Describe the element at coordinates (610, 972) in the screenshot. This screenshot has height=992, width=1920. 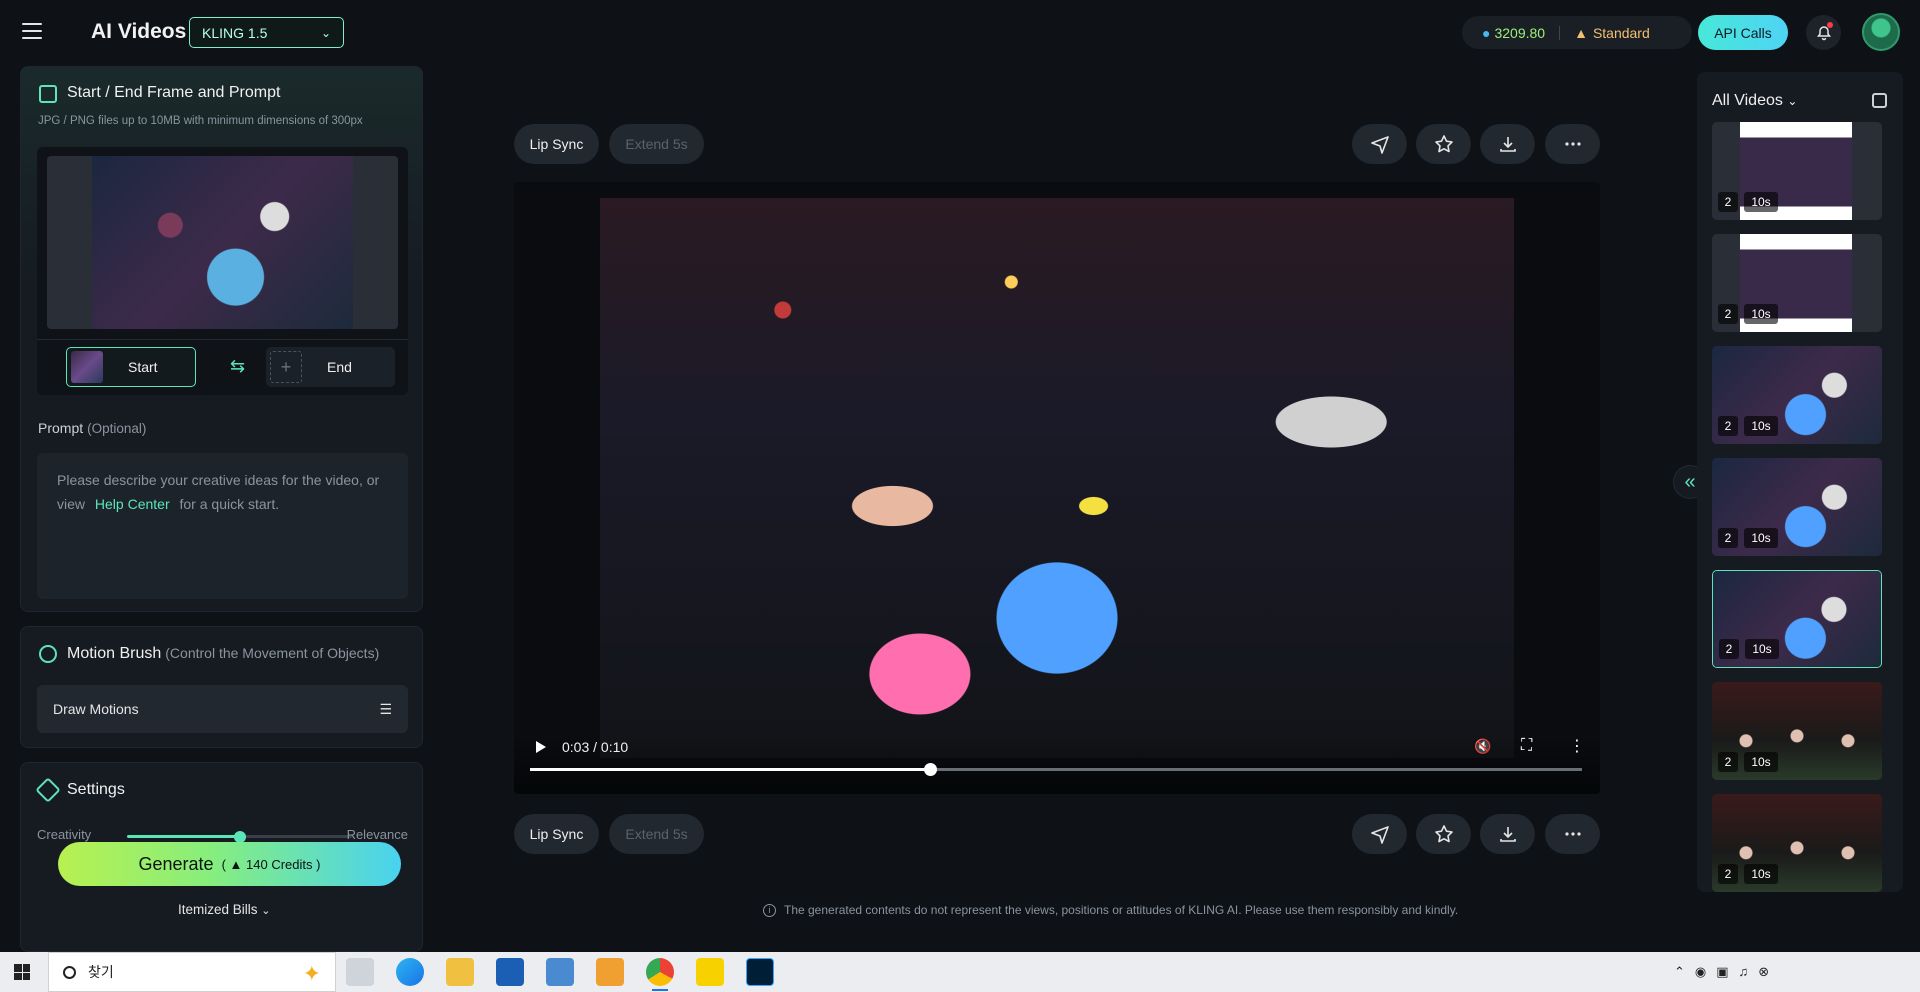
I see `cbs-icon` at that location.